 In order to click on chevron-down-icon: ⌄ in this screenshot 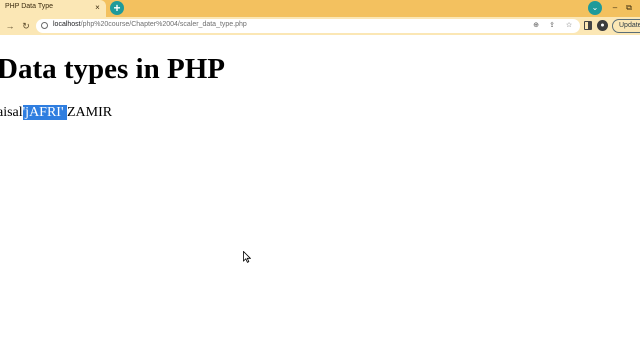, I will do `click(595, 8)`.